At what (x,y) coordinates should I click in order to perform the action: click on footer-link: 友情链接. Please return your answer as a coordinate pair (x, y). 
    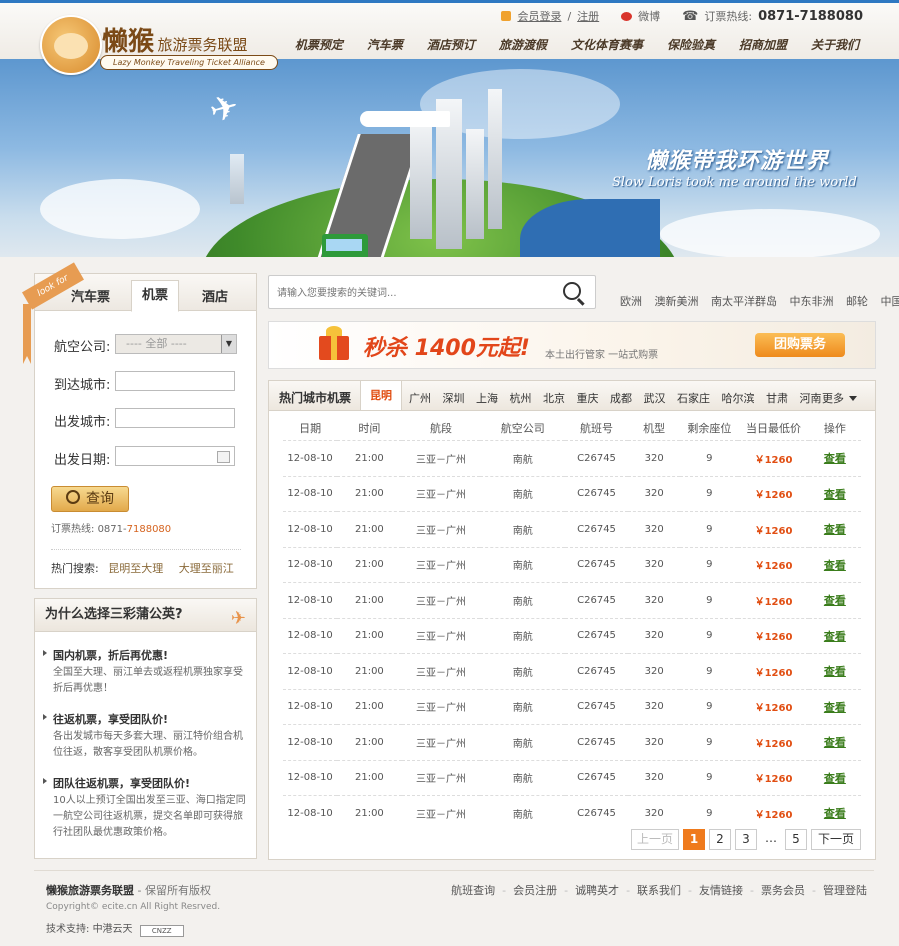
    Looking at the image, I should click on (721, 890).